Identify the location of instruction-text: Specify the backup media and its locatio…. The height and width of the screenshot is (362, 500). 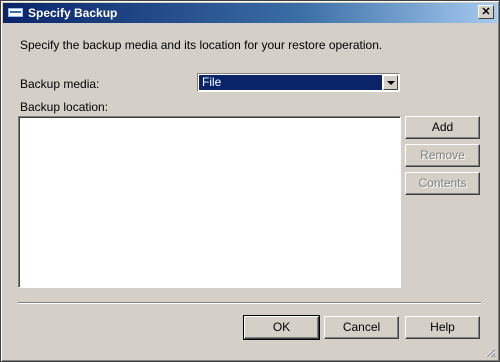
(201, 45).